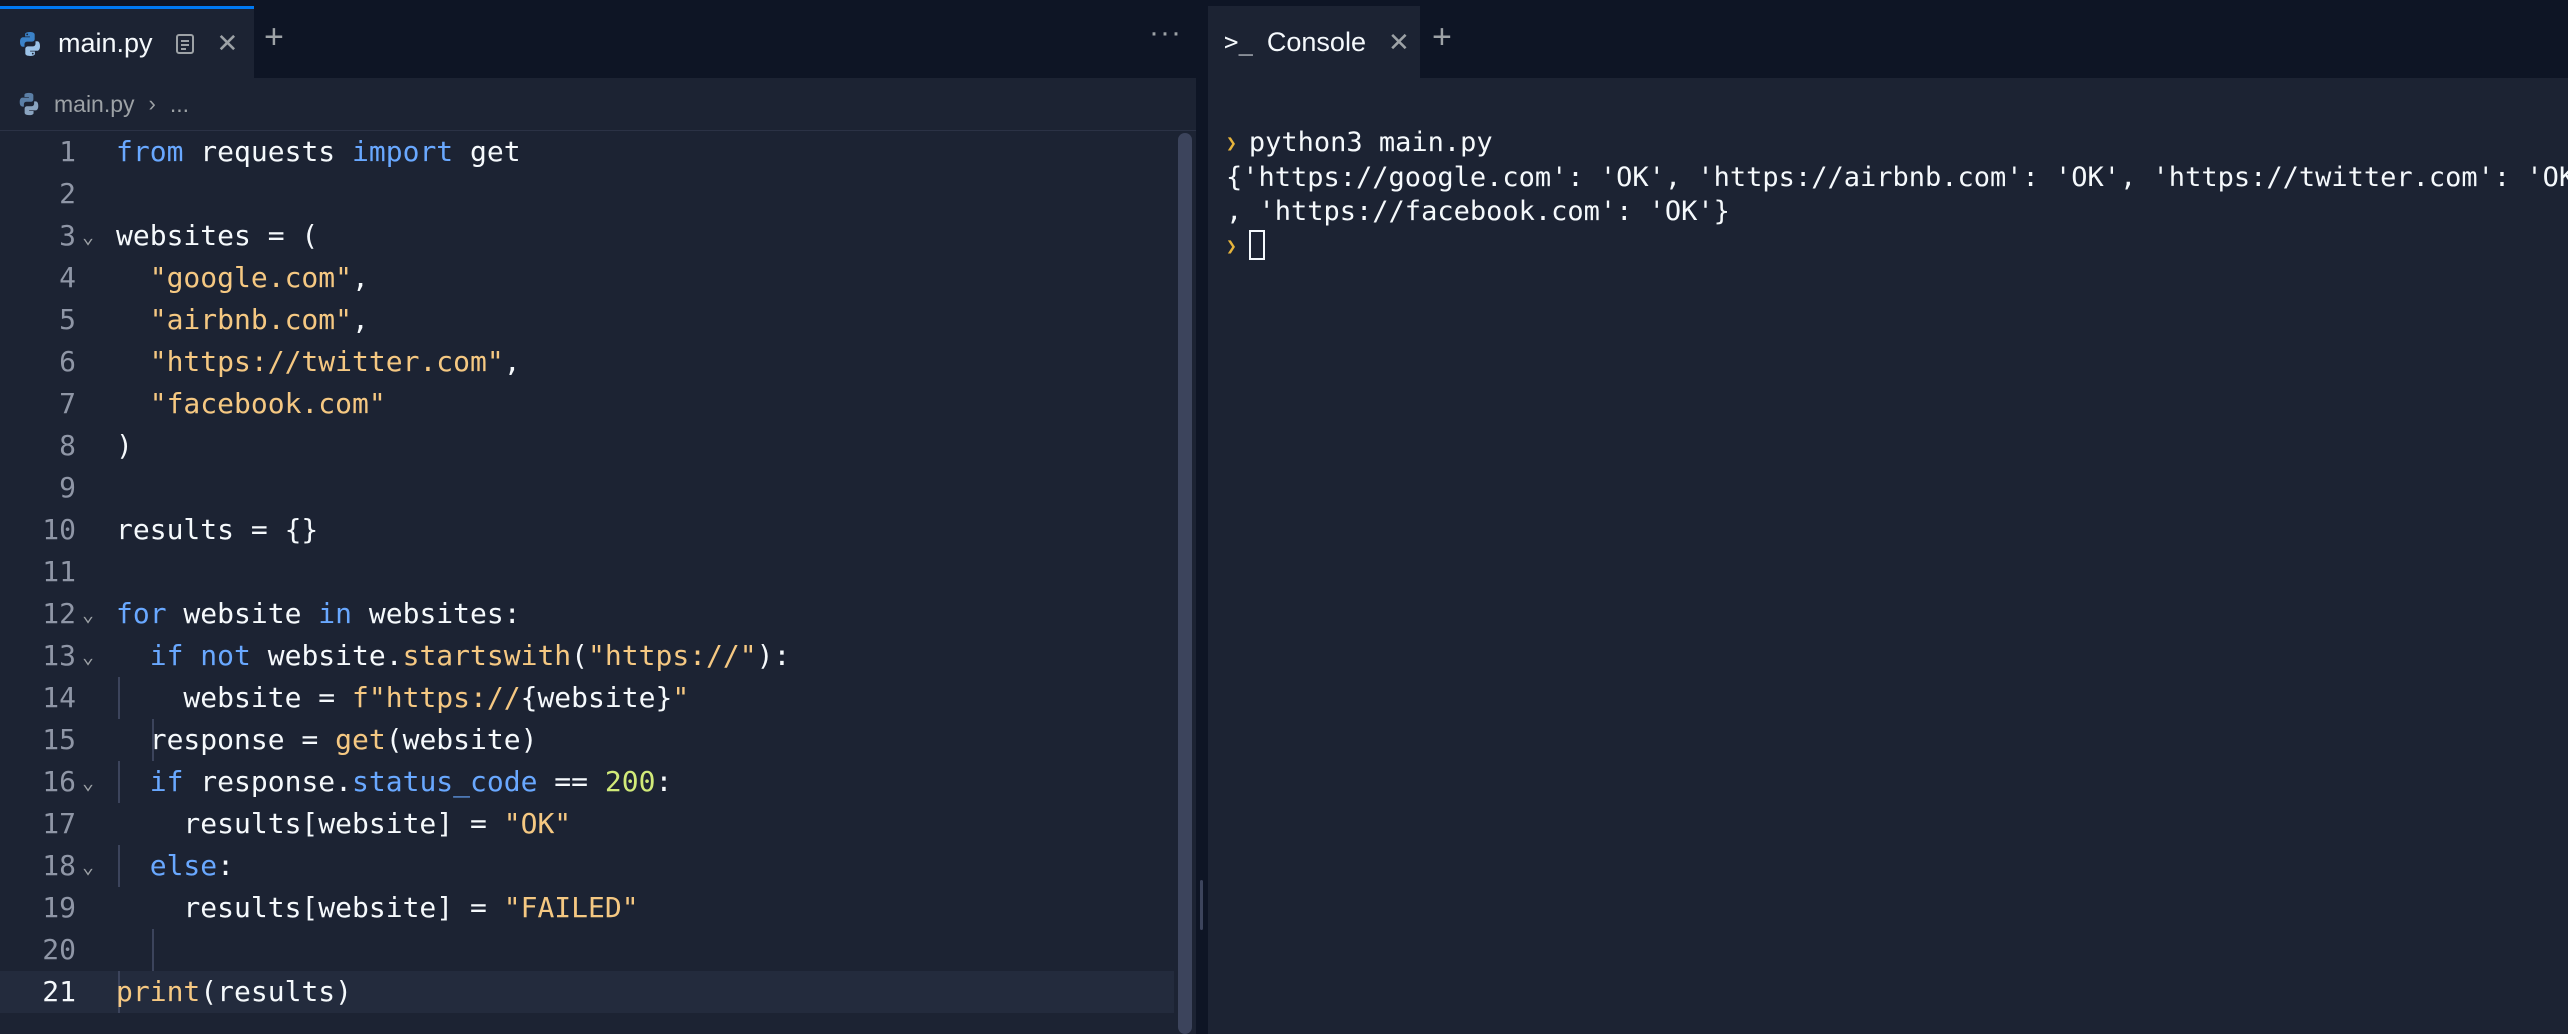 Image resolution: width=2568 pixels, height=1034 pixels. I want to click on line-number: 8, so click(67, 445).